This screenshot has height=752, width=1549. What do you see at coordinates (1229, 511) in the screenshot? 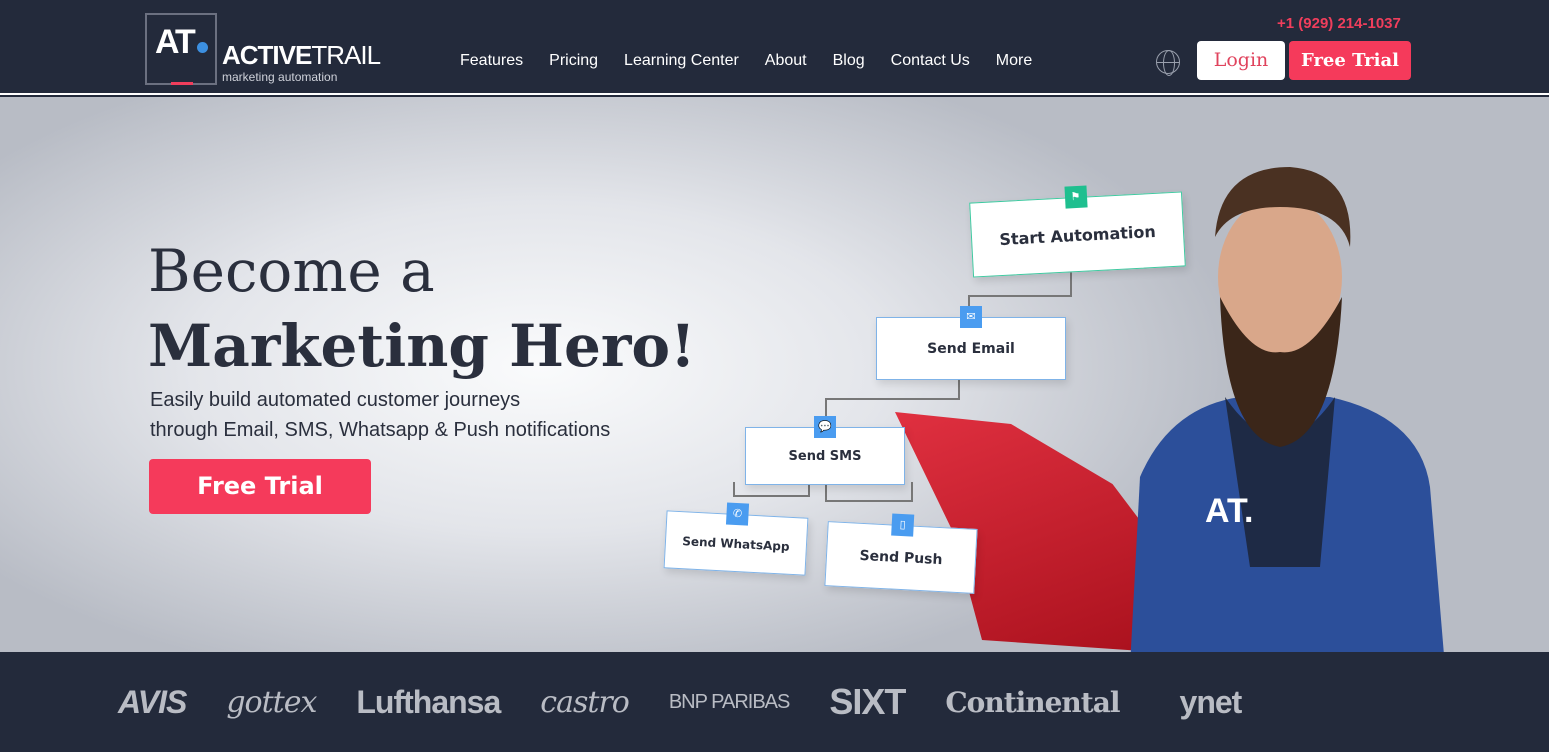
I see `svg-text: AT.` at bounding box center [1229, 511].